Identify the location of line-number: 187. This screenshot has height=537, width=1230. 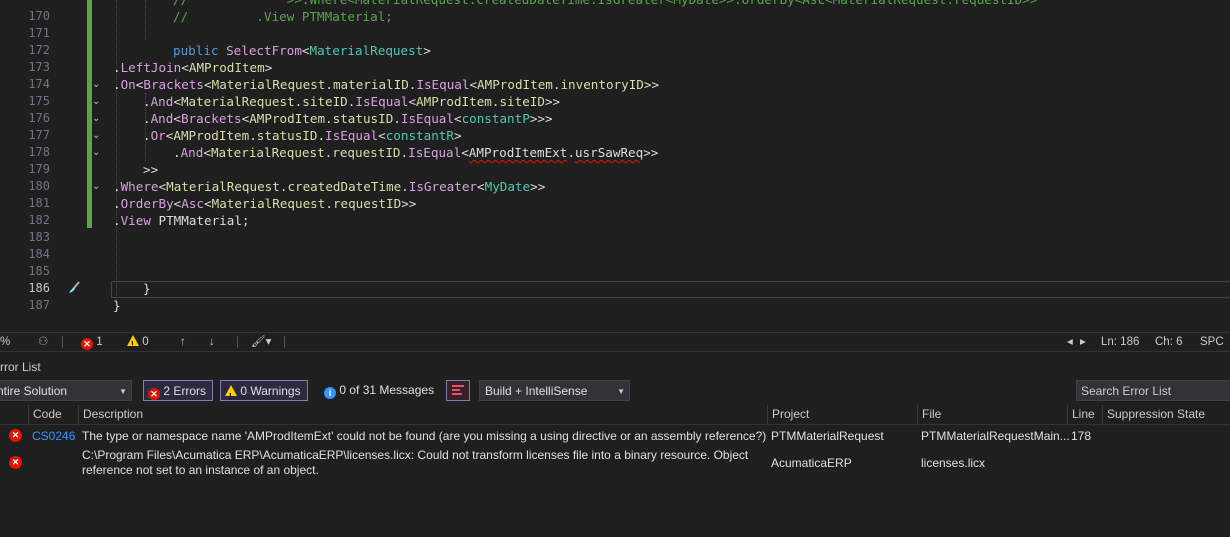
(39, 305).